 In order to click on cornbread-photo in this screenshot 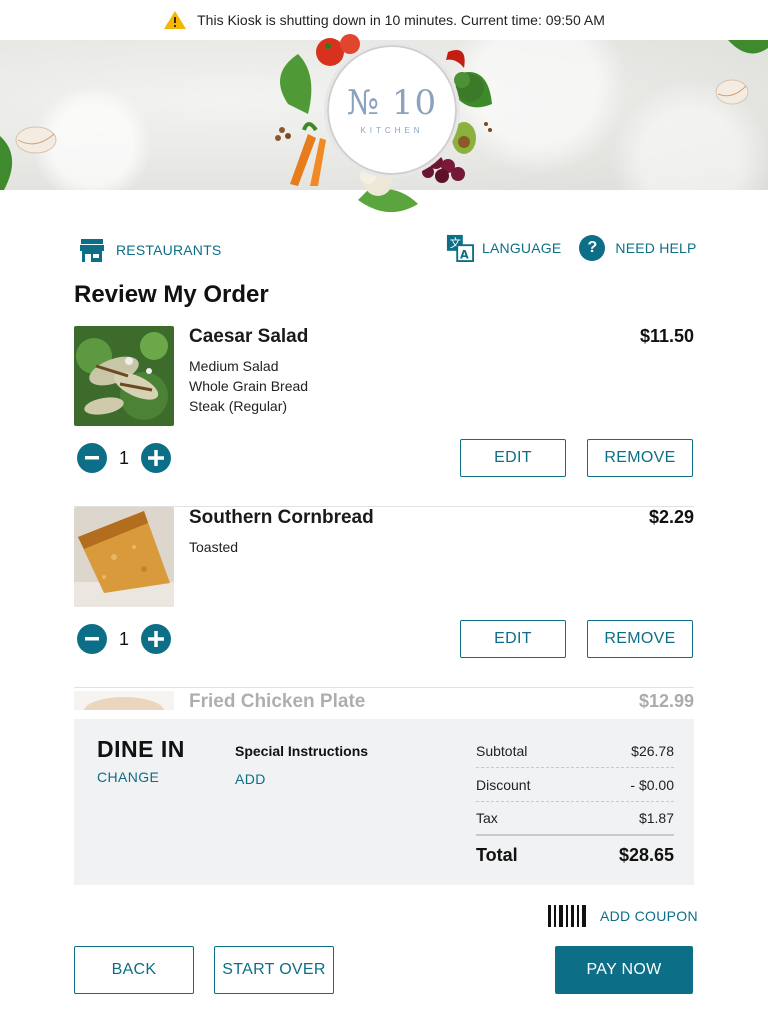, I will do `click(124, 557)`.